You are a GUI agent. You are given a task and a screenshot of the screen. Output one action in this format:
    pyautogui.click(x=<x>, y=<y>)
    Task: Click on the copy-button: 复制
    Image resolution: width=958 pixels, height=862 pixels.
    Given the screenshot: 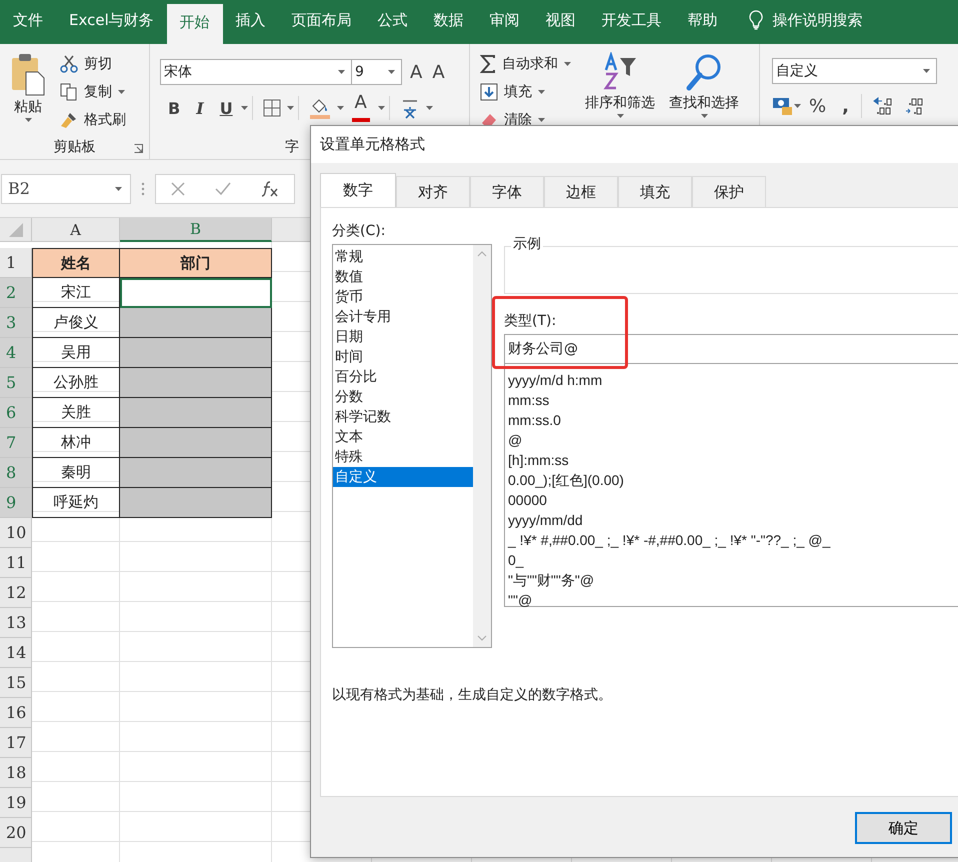 What is the action you would take?
    pyautogui.click(x=93, y=92)
    